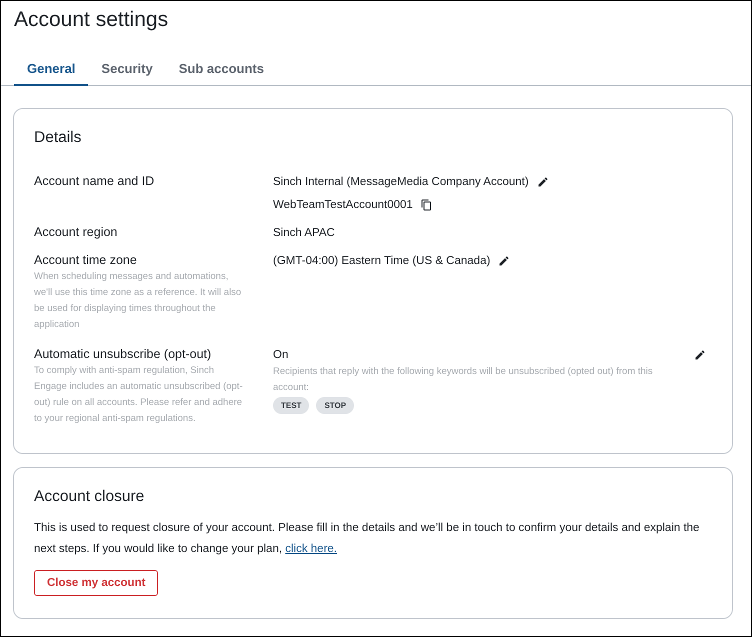 The width and height of the screenshot is (752, 637). Describe the element at coordinates (51, 71) in the screenshot. I see `tab: General` at that location.